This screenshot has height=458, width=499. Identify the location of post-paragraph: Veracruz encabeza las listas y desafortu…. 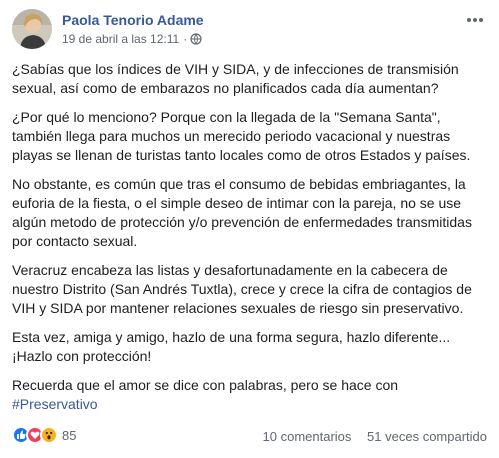
(242, 289).